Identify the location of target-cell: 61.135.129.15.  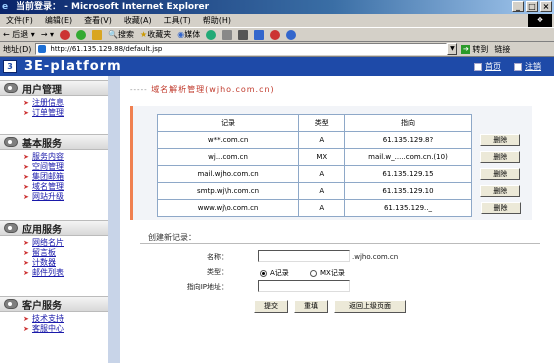
(408, 174).